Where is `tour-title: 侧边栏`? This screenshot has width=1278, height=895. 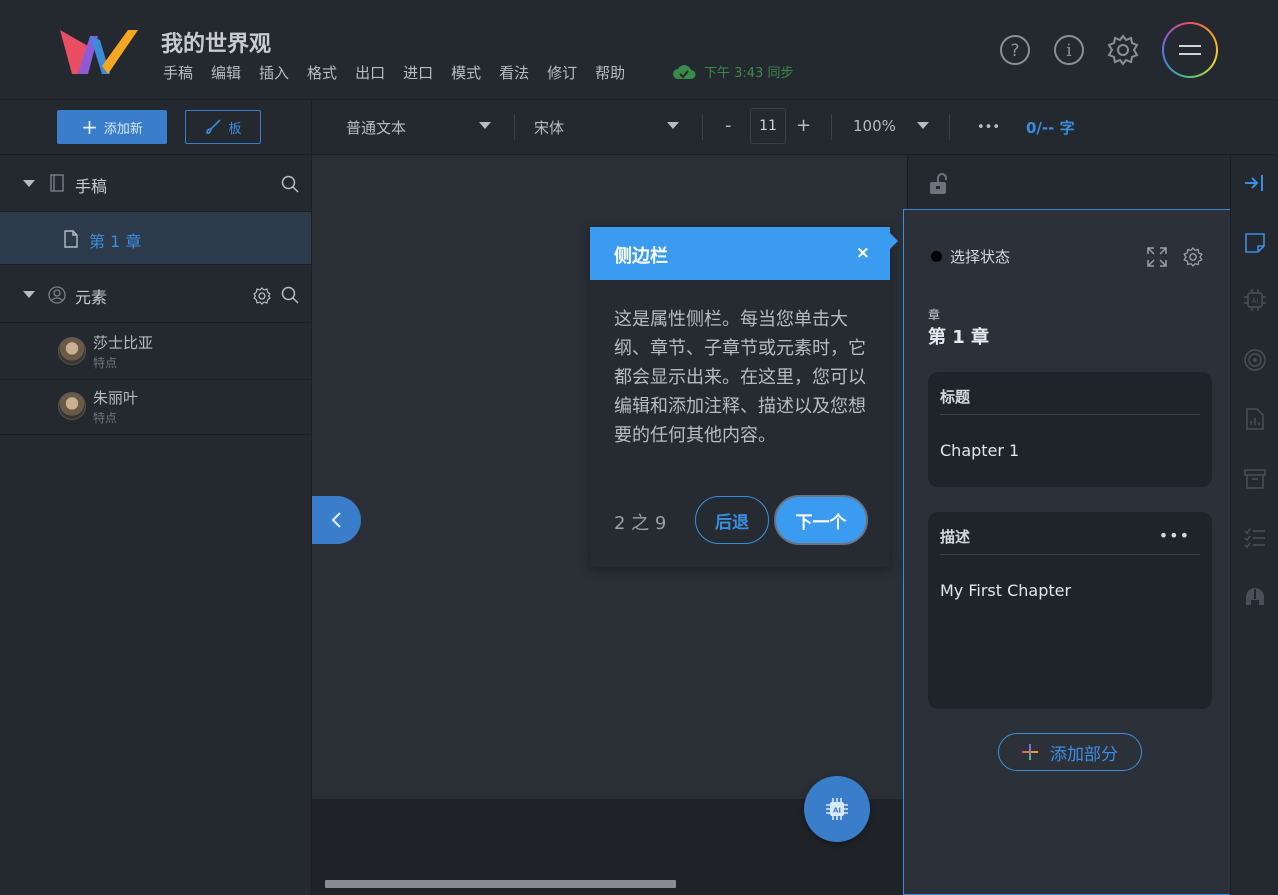 tour-title: 侧边栏 is located at coordinates (641, 256).